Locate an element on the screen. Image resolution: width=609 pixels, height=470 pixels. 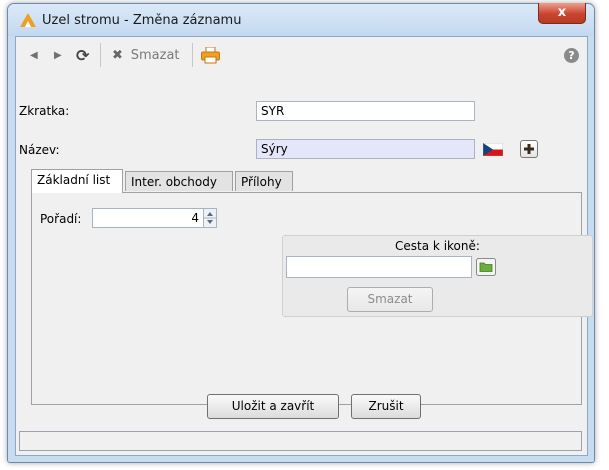
print-icon is located at coordinates (210, 55).